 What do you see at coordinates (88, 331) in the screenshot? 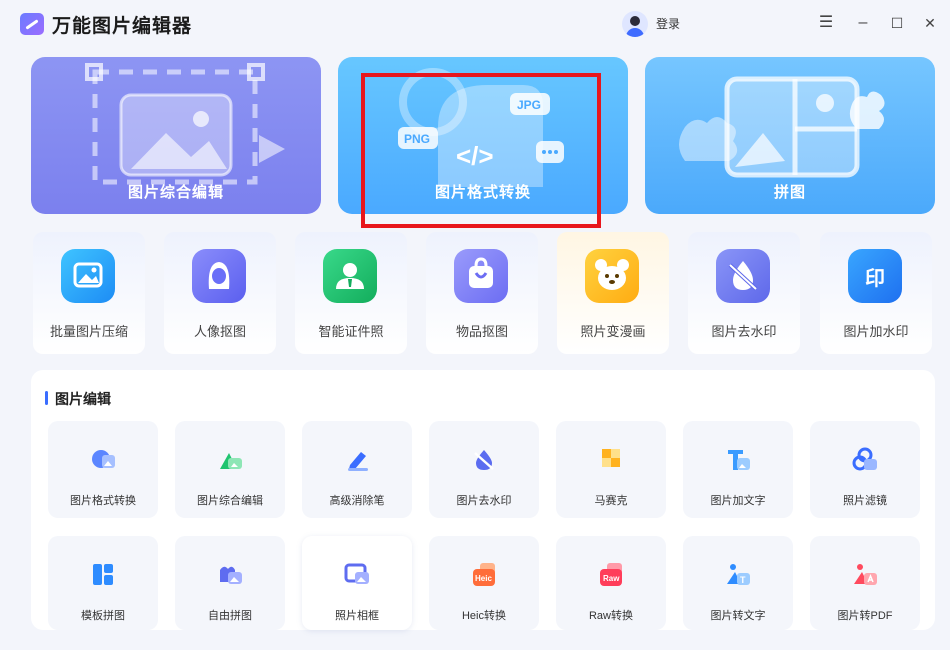
I see `tool-label: 批量图片压缩` at bounding box center [88, 331].